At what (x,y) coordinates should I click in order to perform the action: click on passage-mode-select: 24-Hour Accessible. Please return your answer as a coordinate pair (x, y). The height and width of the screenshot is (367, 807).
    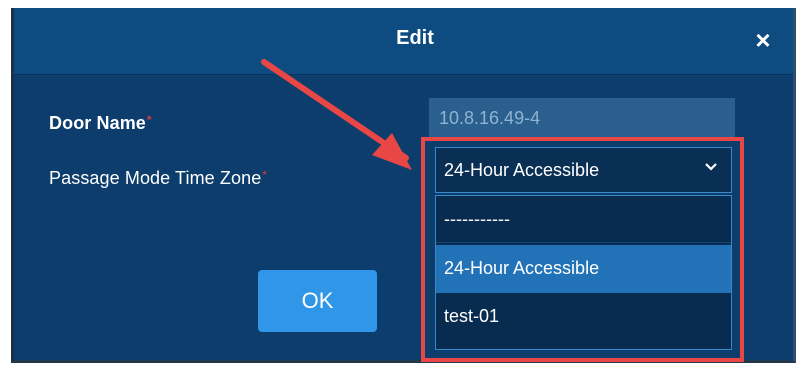
    Looking at the image, I should click on (583, 170).